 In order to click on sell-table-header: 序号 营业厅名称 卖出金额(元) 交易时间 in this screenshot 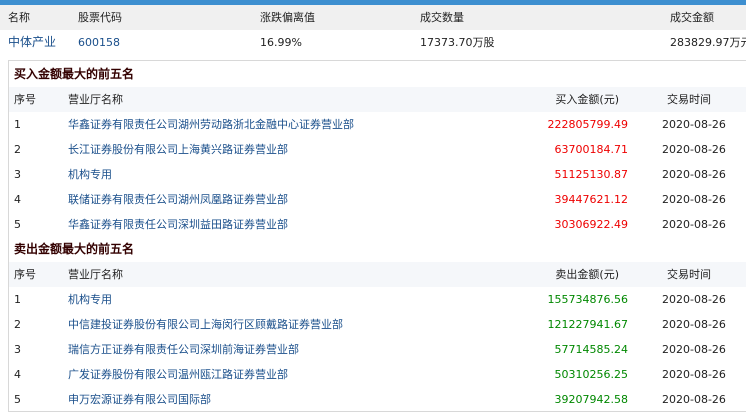, I will do `click(377, 274)`.